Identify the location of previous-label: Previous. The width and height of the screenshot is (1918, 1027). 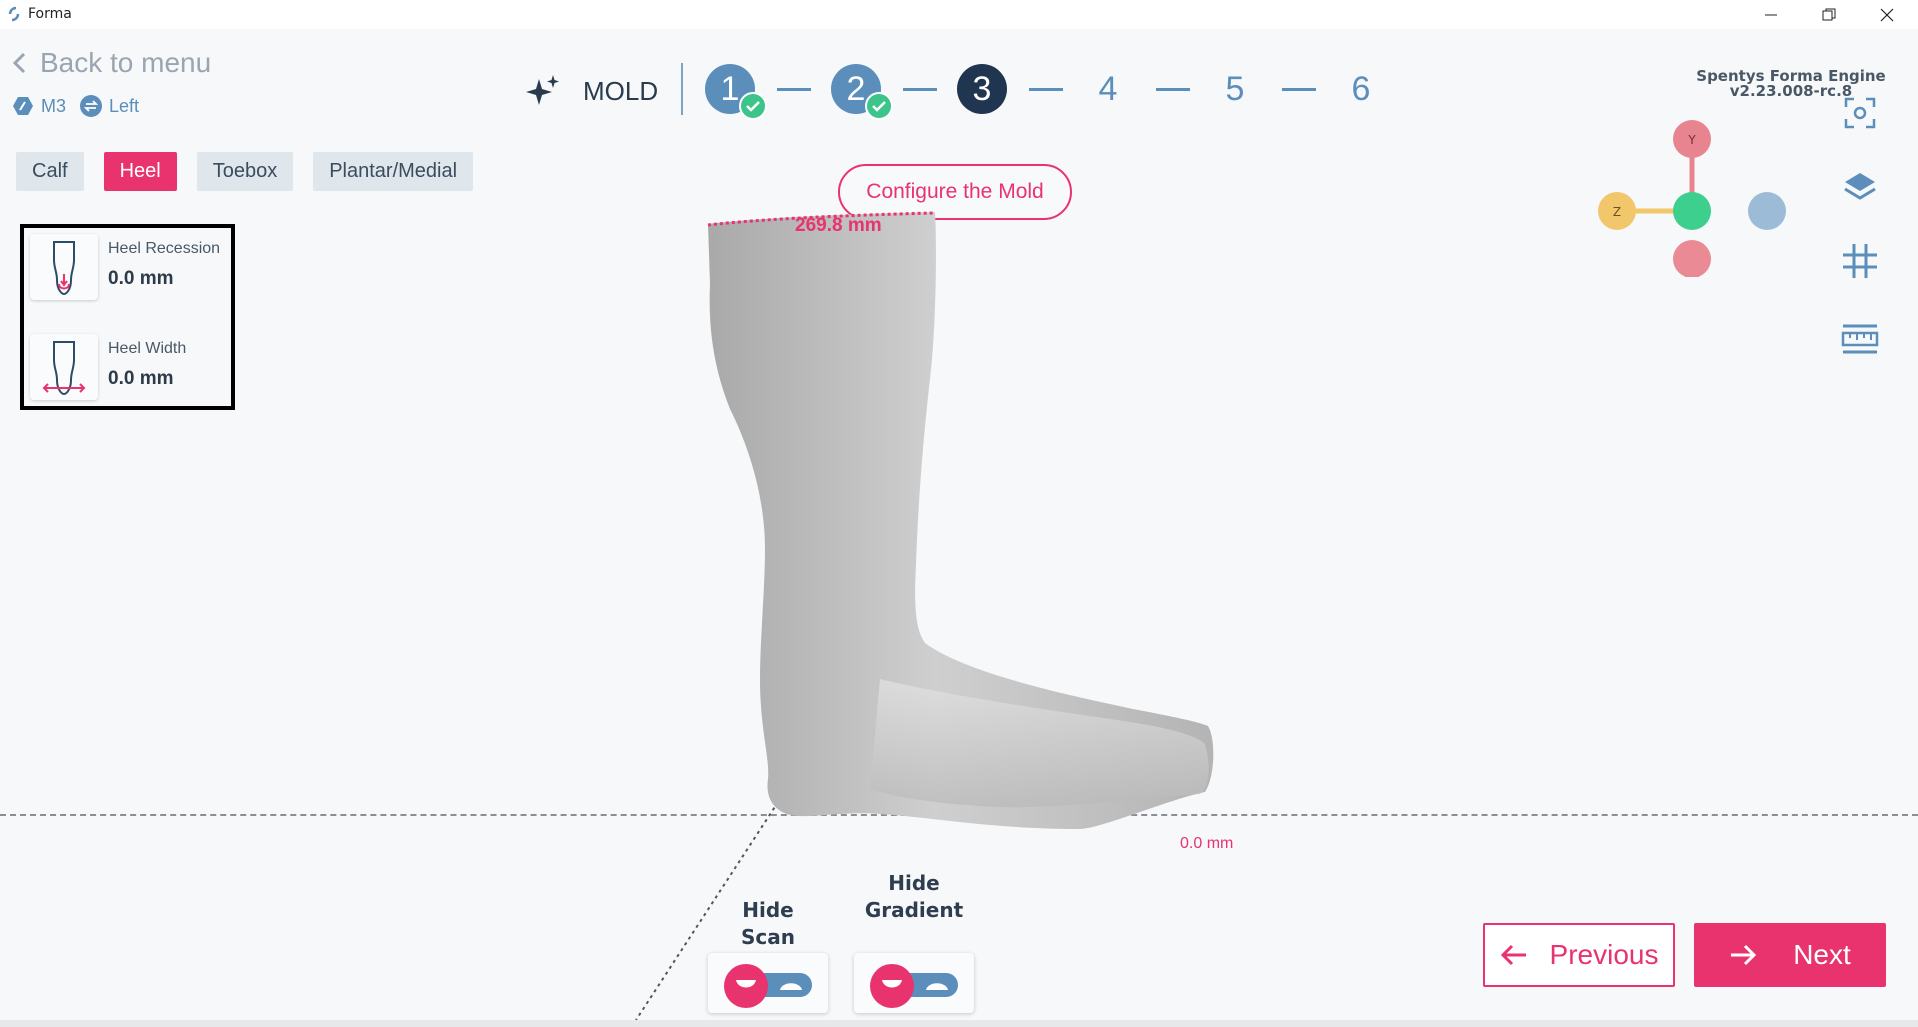
(1604, 954).